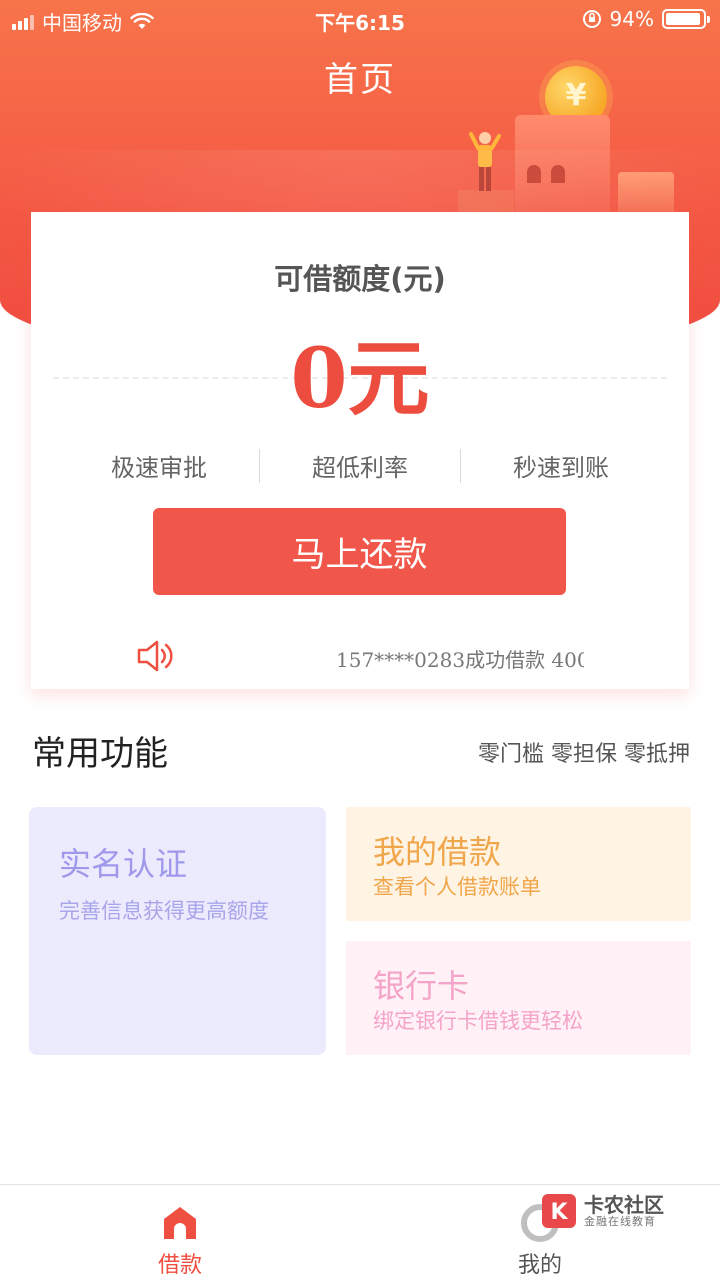  Describe the element at coordinates (518, 998) in the screenshot. I see `bank-card-tile: 银行卡 绑定银行卡借钱更轻松` at that location.